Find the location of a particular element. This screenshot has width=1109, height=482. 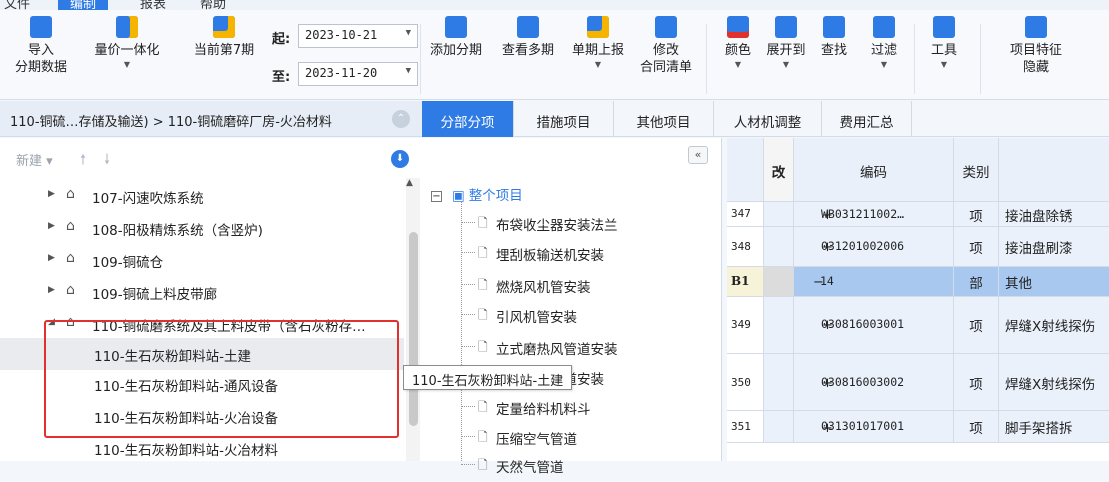

feature-hide-icon is located at coordinates (1036, 27).